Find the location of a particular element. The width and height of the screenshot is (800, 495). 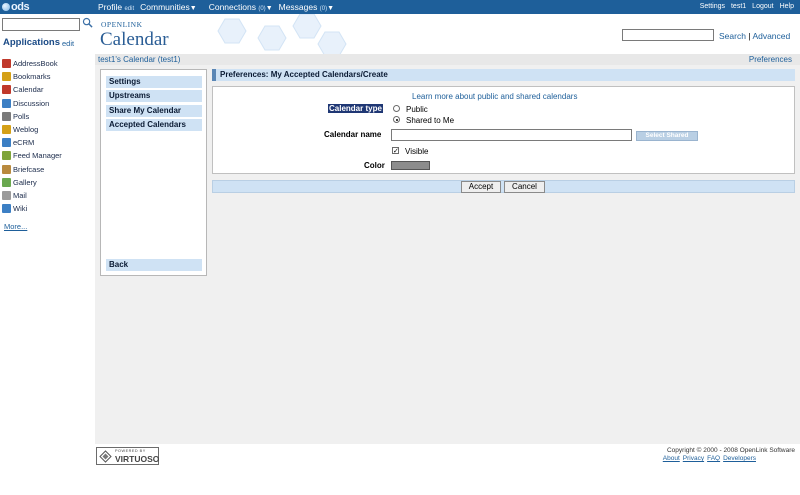

applications-edit-link: edit is located at coordinates (68, 43).